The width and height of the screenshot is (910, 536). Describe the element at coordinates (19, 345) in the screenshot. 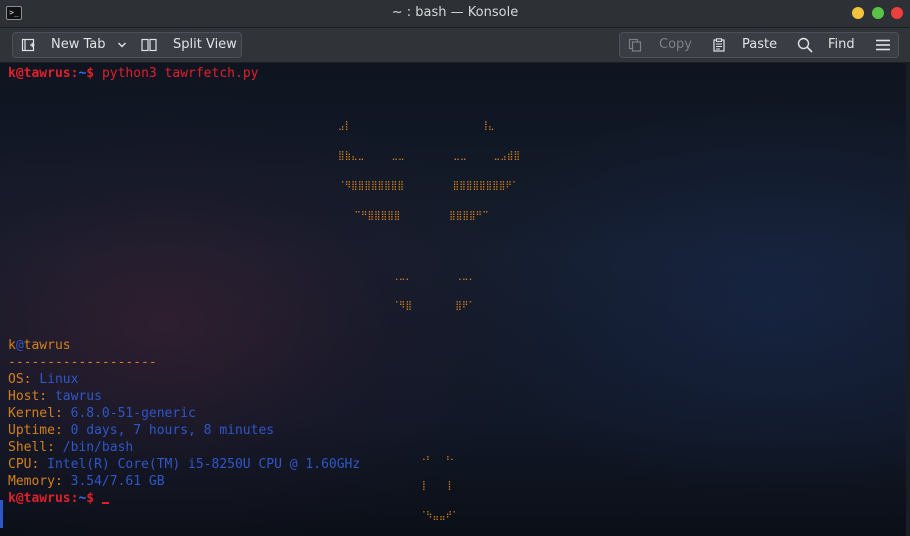

I see `info-at: @` at that location.